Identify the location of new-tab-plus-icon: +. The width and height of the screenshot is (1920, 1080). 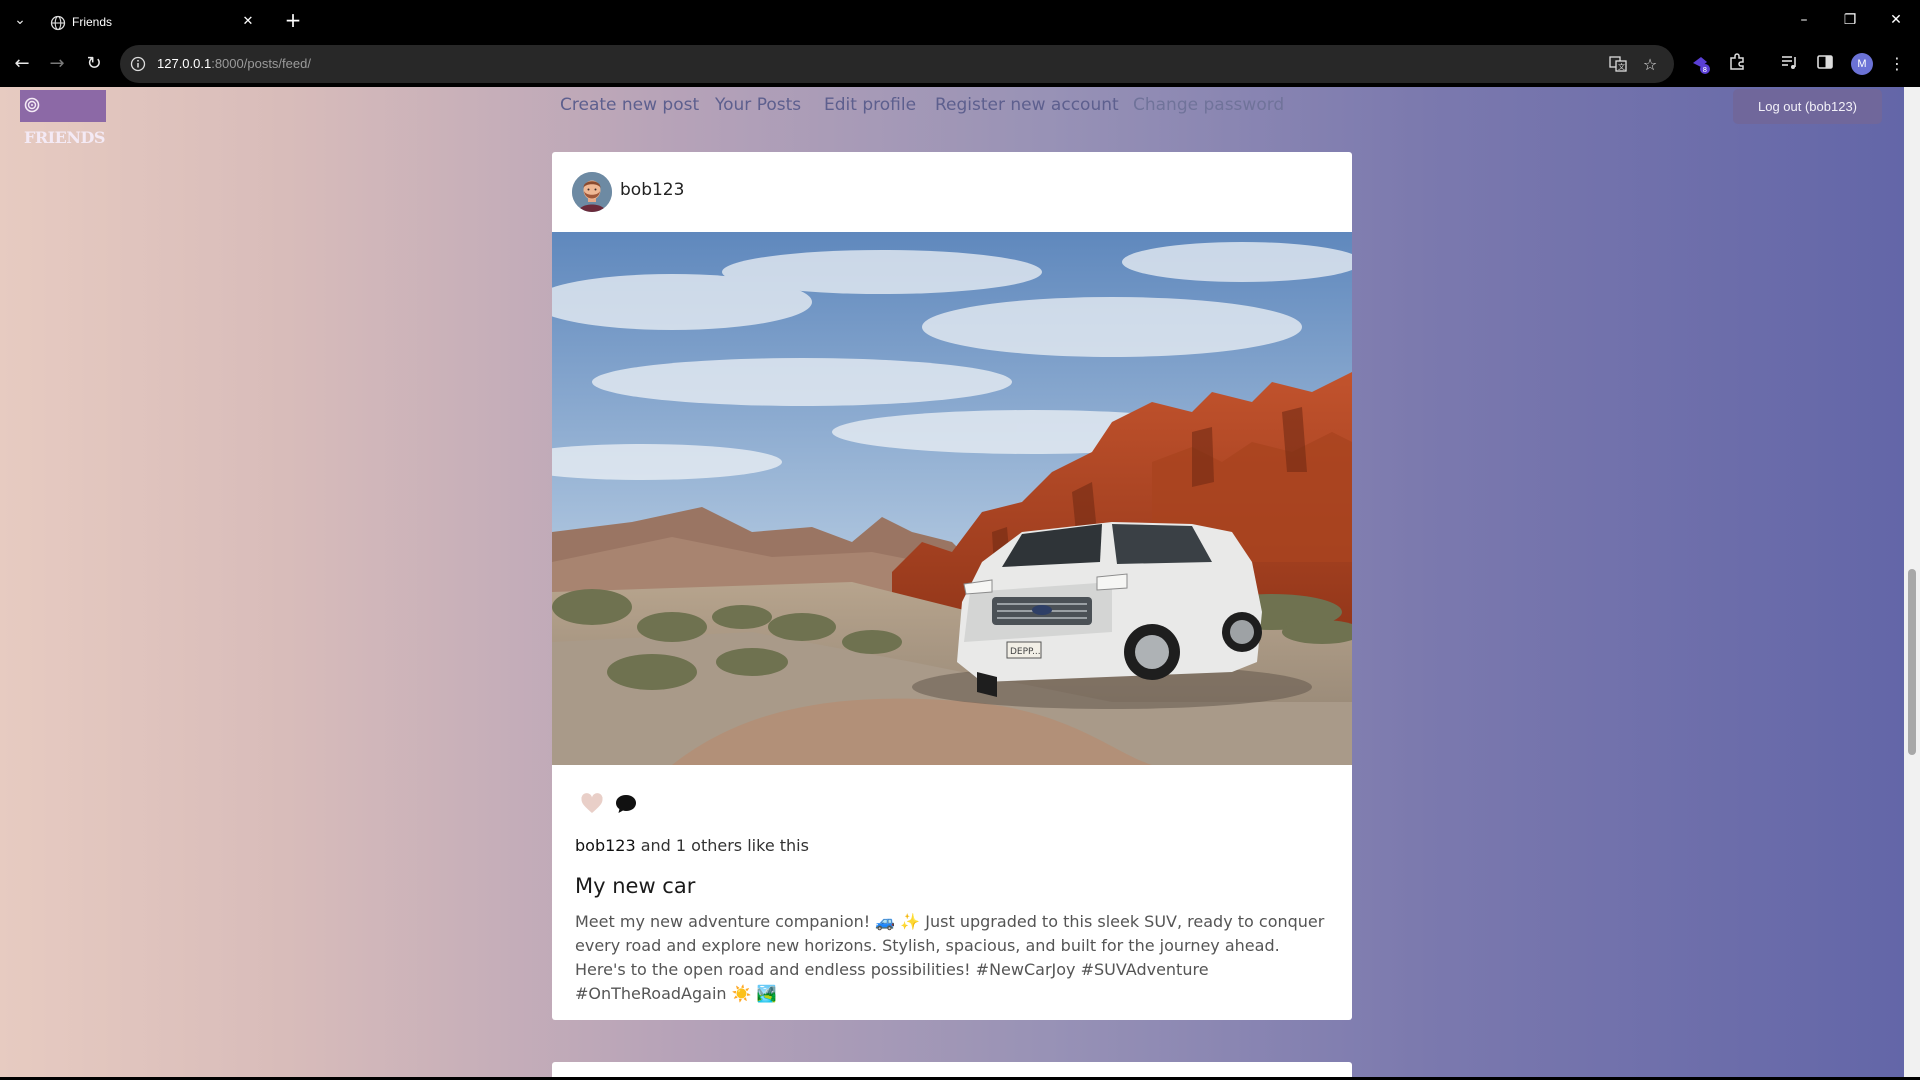
(293, 20).